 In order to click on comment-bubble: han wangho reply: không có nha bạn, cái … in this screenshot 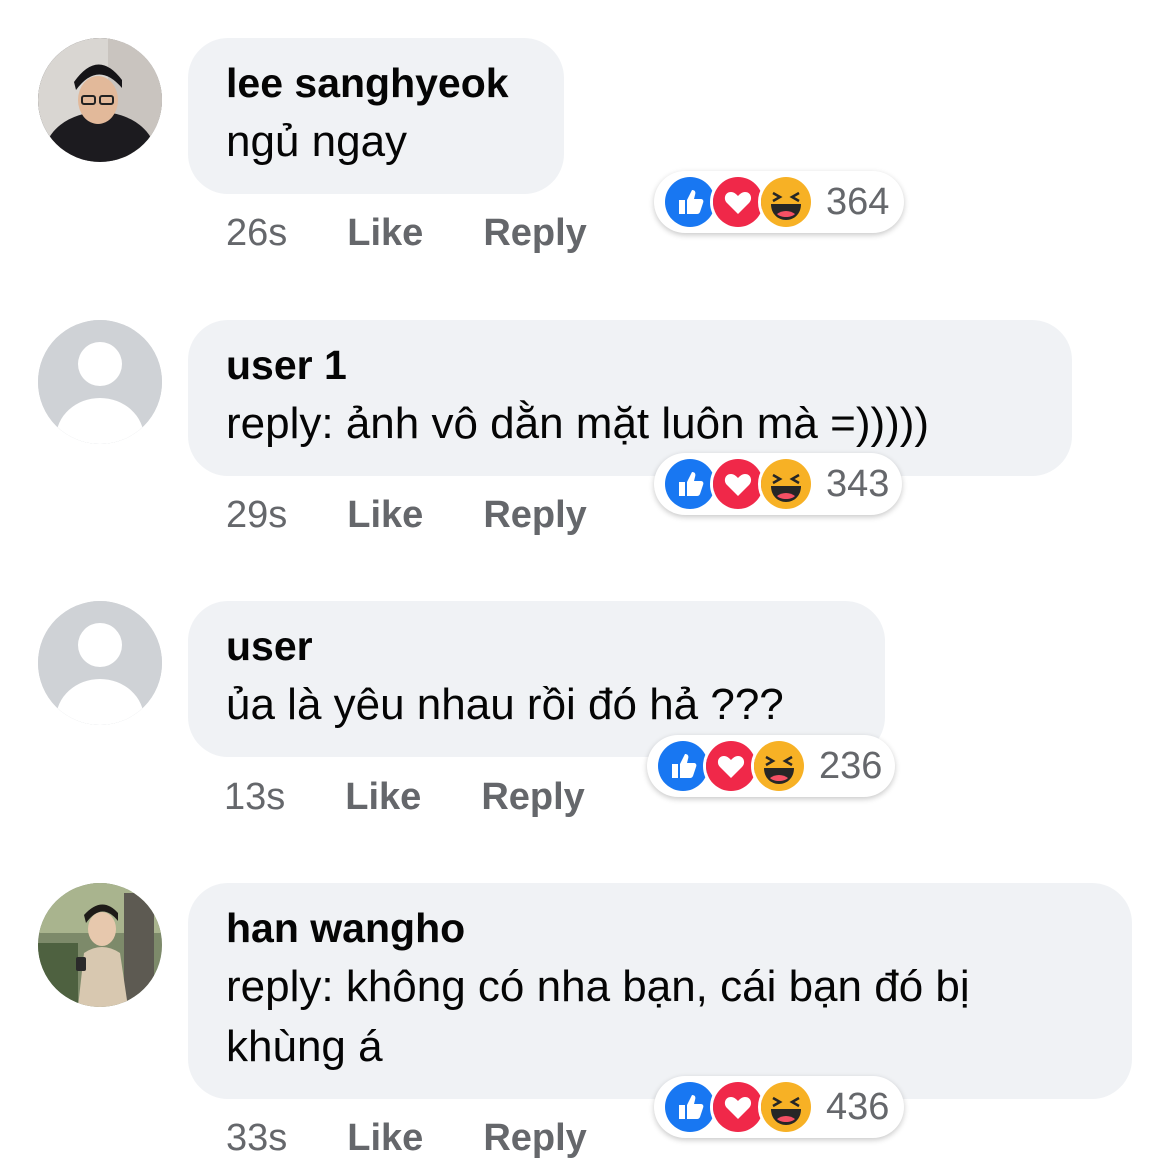, I will do `click(660, 991)`.